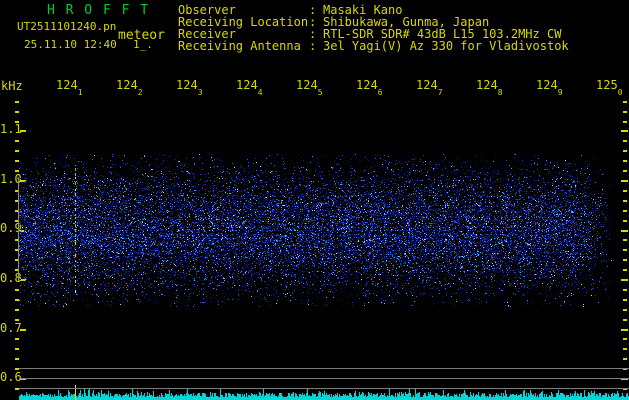 The width and height of the screenshot is (629, 400). What do you see at coordinates (489, 87) in the screenshot?
I see `time-tick-label: 1248` at bounding box center [489, 87].